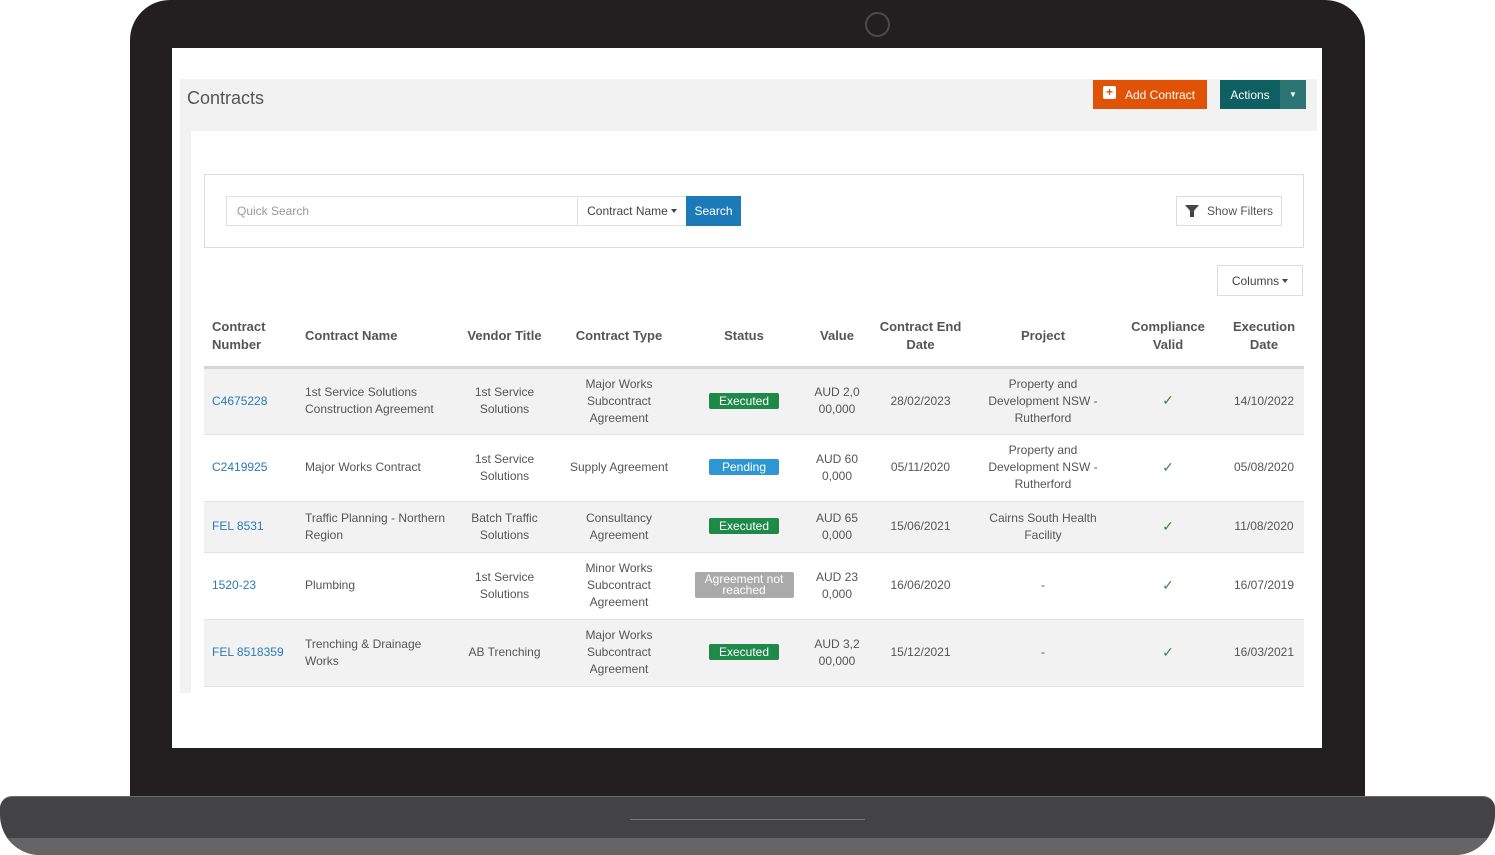  Describe the element at coordinates (374, 337) in the screenshot. I see `header-contract-name: Contract Name` at that location.